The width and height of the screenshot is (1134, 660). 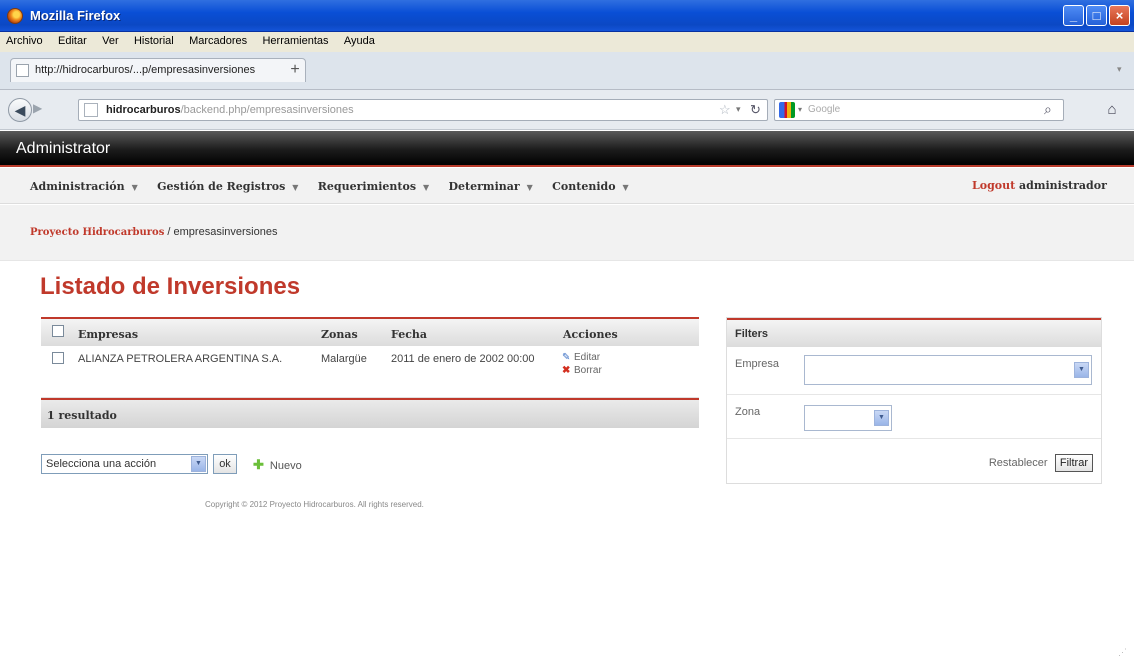 What do you see at coordinates (748, 412) in the screenshot?
I see `zona-label: Zona` at bounding box center [748, 412].